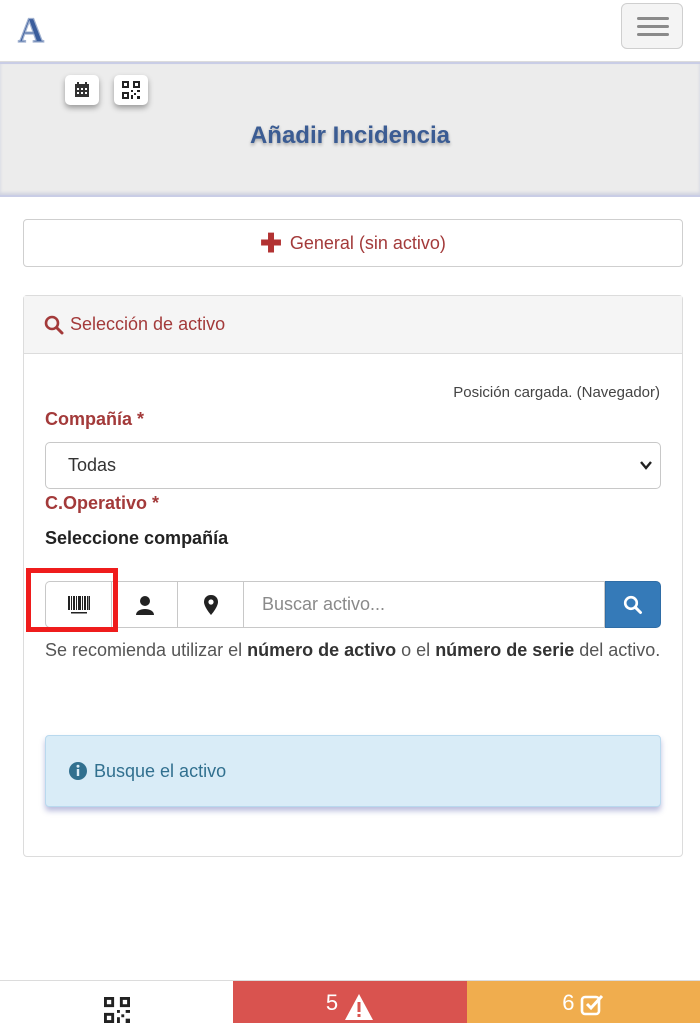 The image size is (700, 1023). I want to click on qr-scan-button, so click(131, 90).